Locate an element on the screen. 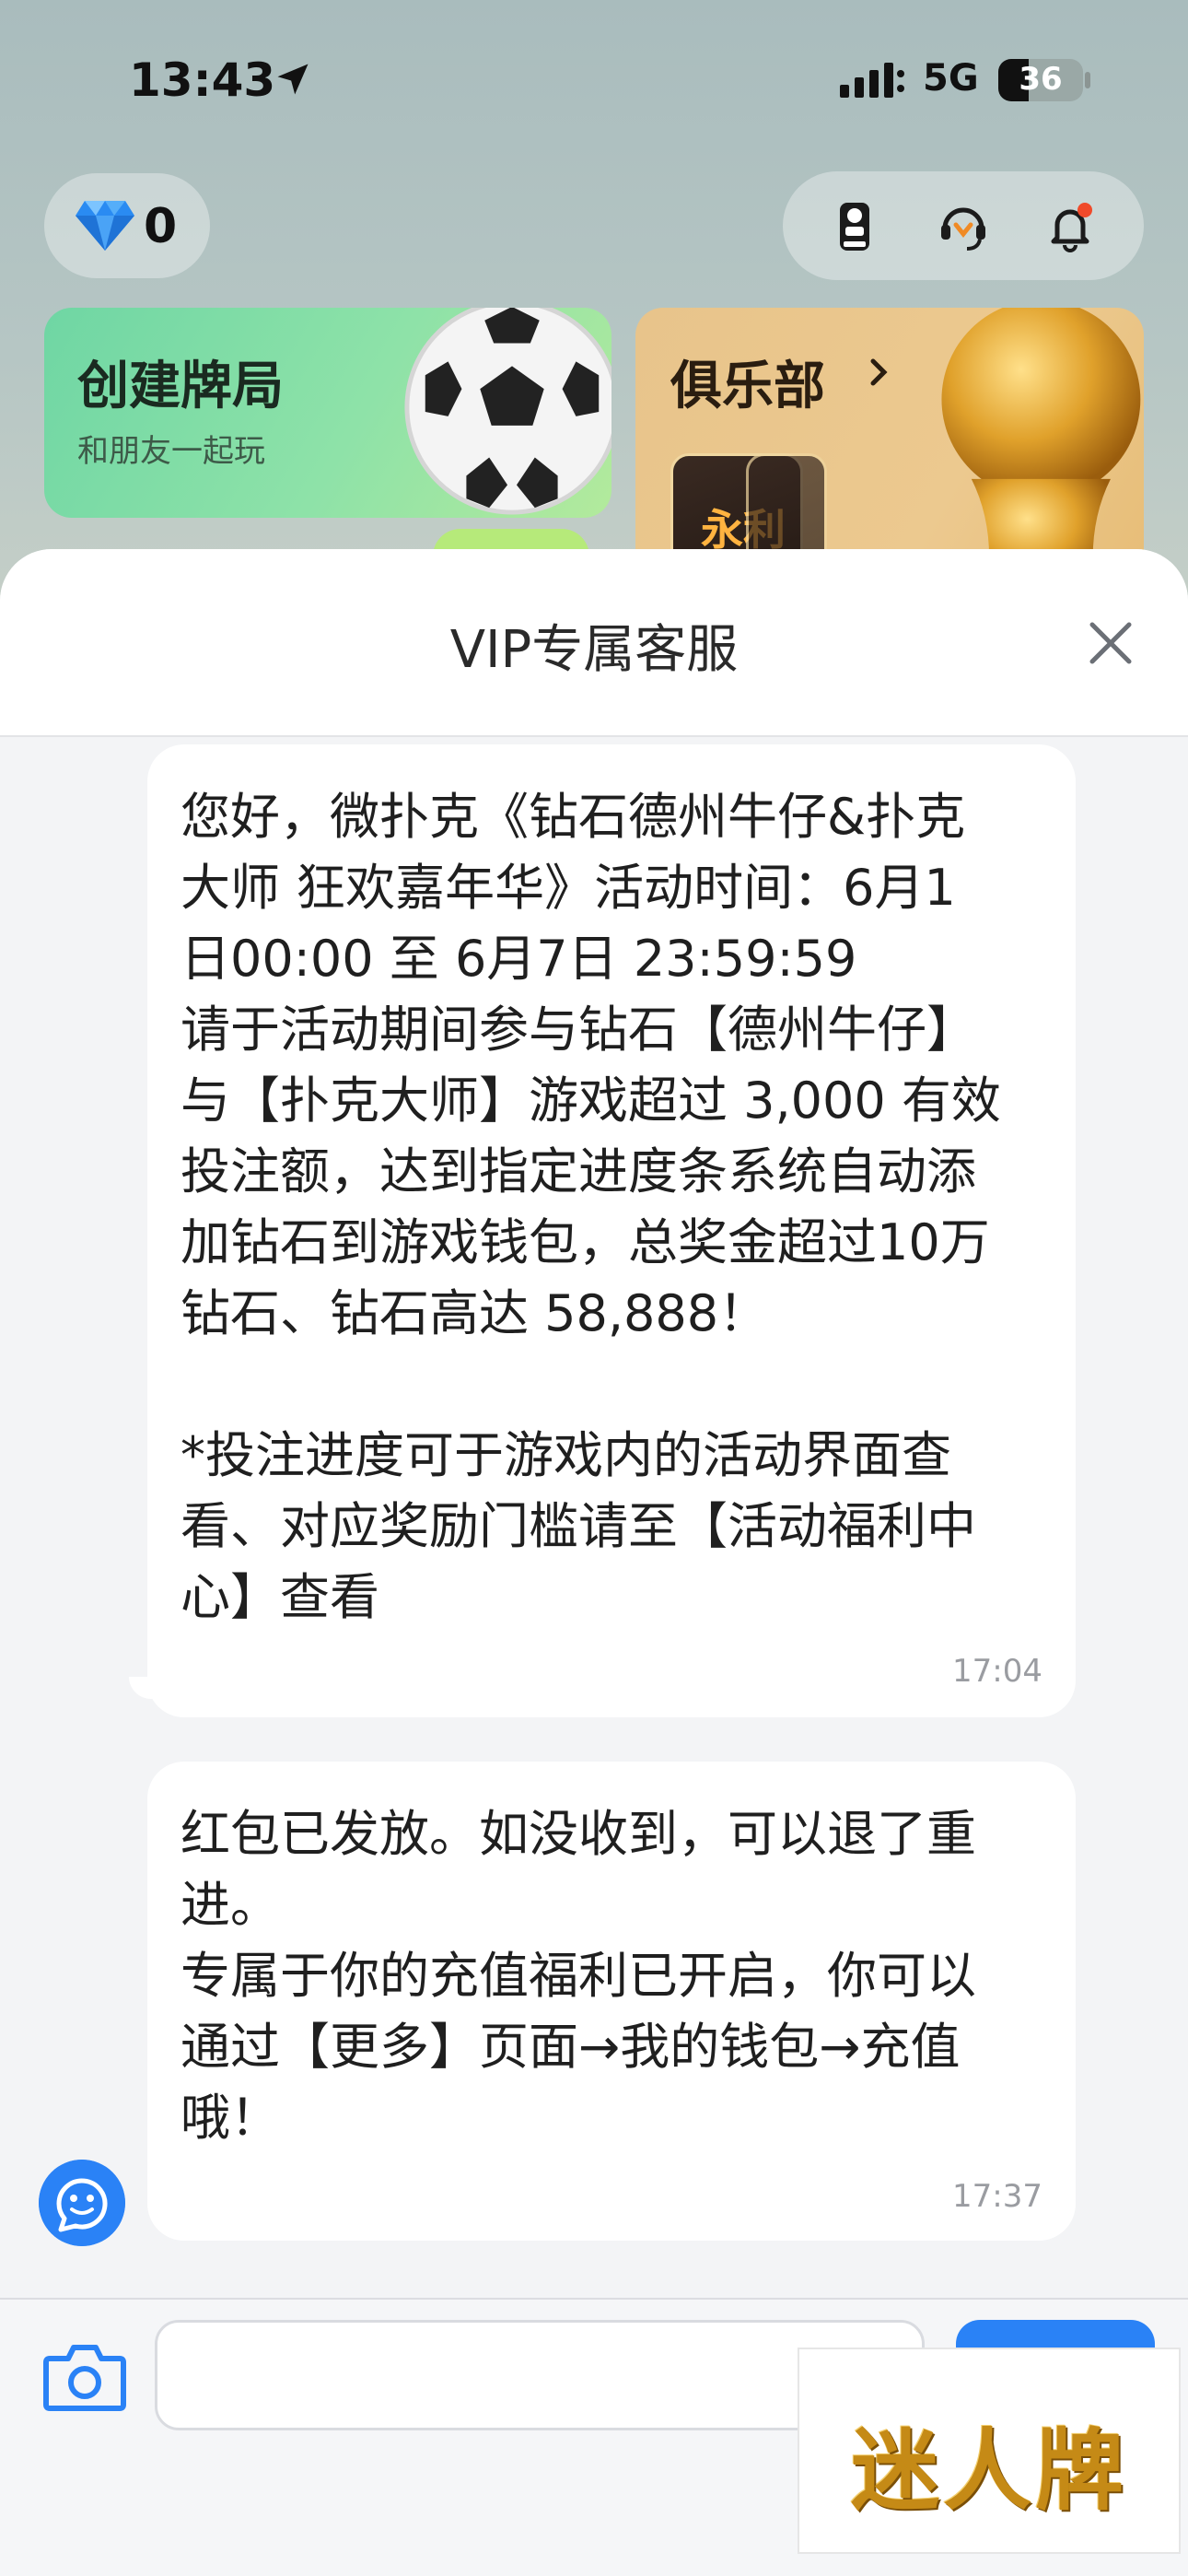  status-bar: 13:43 5G 36 is located at coordinates (594, 83).